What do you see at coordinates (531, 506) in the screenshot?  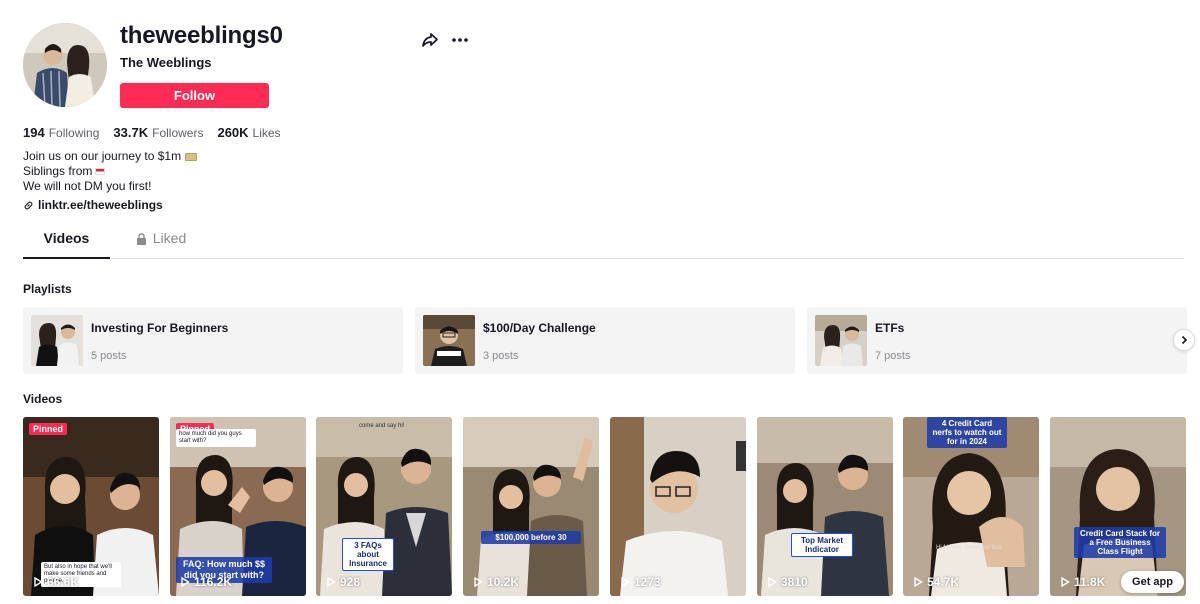 I see `video-card: $100,000 before 30 10.2K` at bounding box center [531, 506].